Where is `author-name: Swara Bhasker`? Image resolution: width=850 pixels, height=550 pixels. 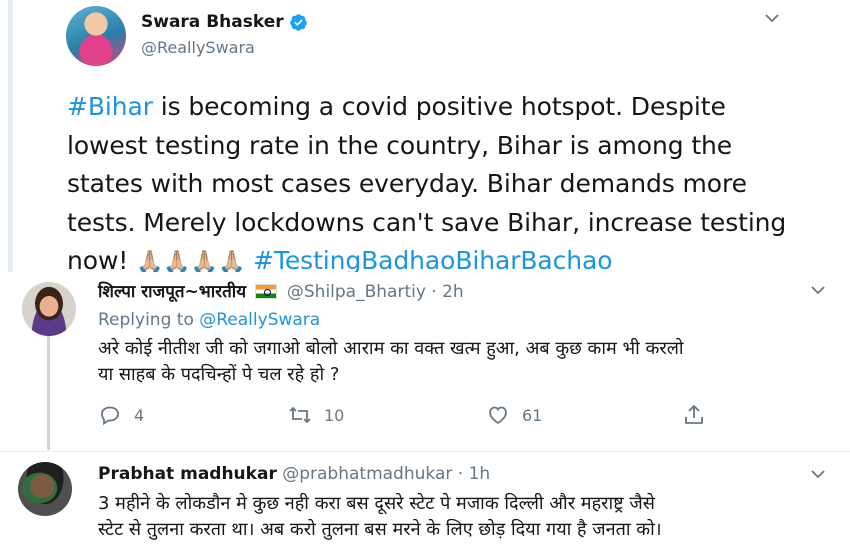
author-name: Swara Bhasker is located at coordinates (212, 22).